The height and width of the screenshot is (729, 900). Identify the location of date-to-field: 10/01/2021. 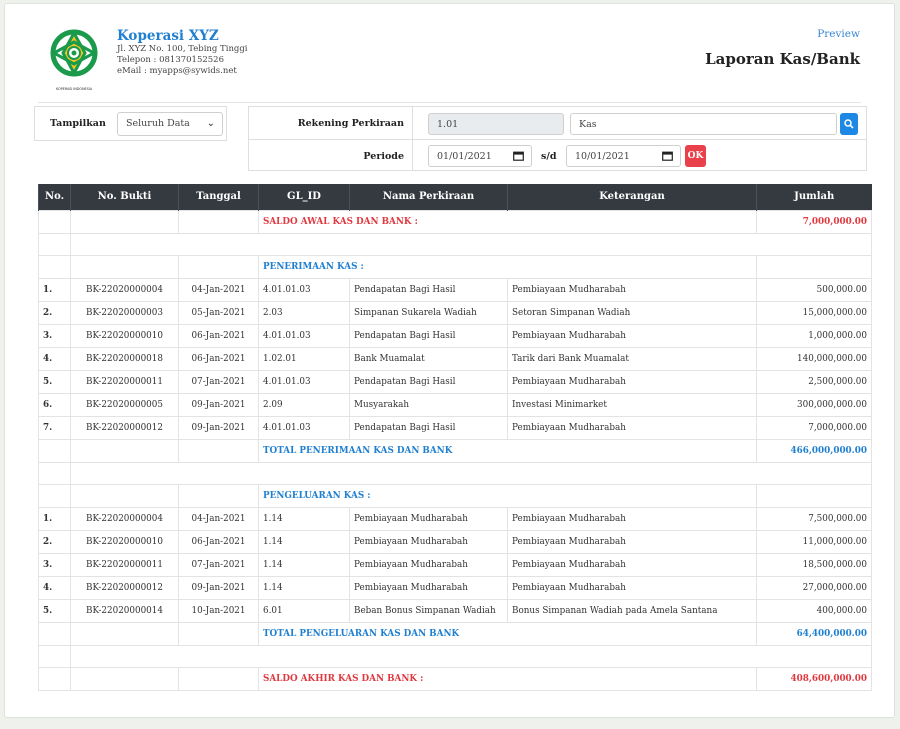
(623, 156).